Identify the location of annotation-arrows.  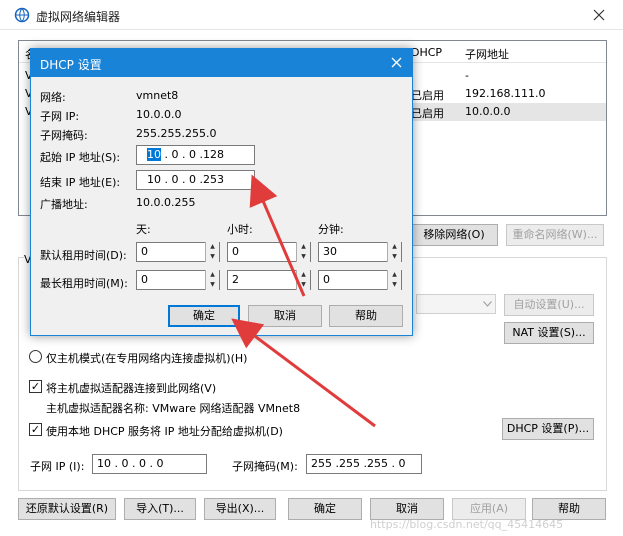
(303, 301).